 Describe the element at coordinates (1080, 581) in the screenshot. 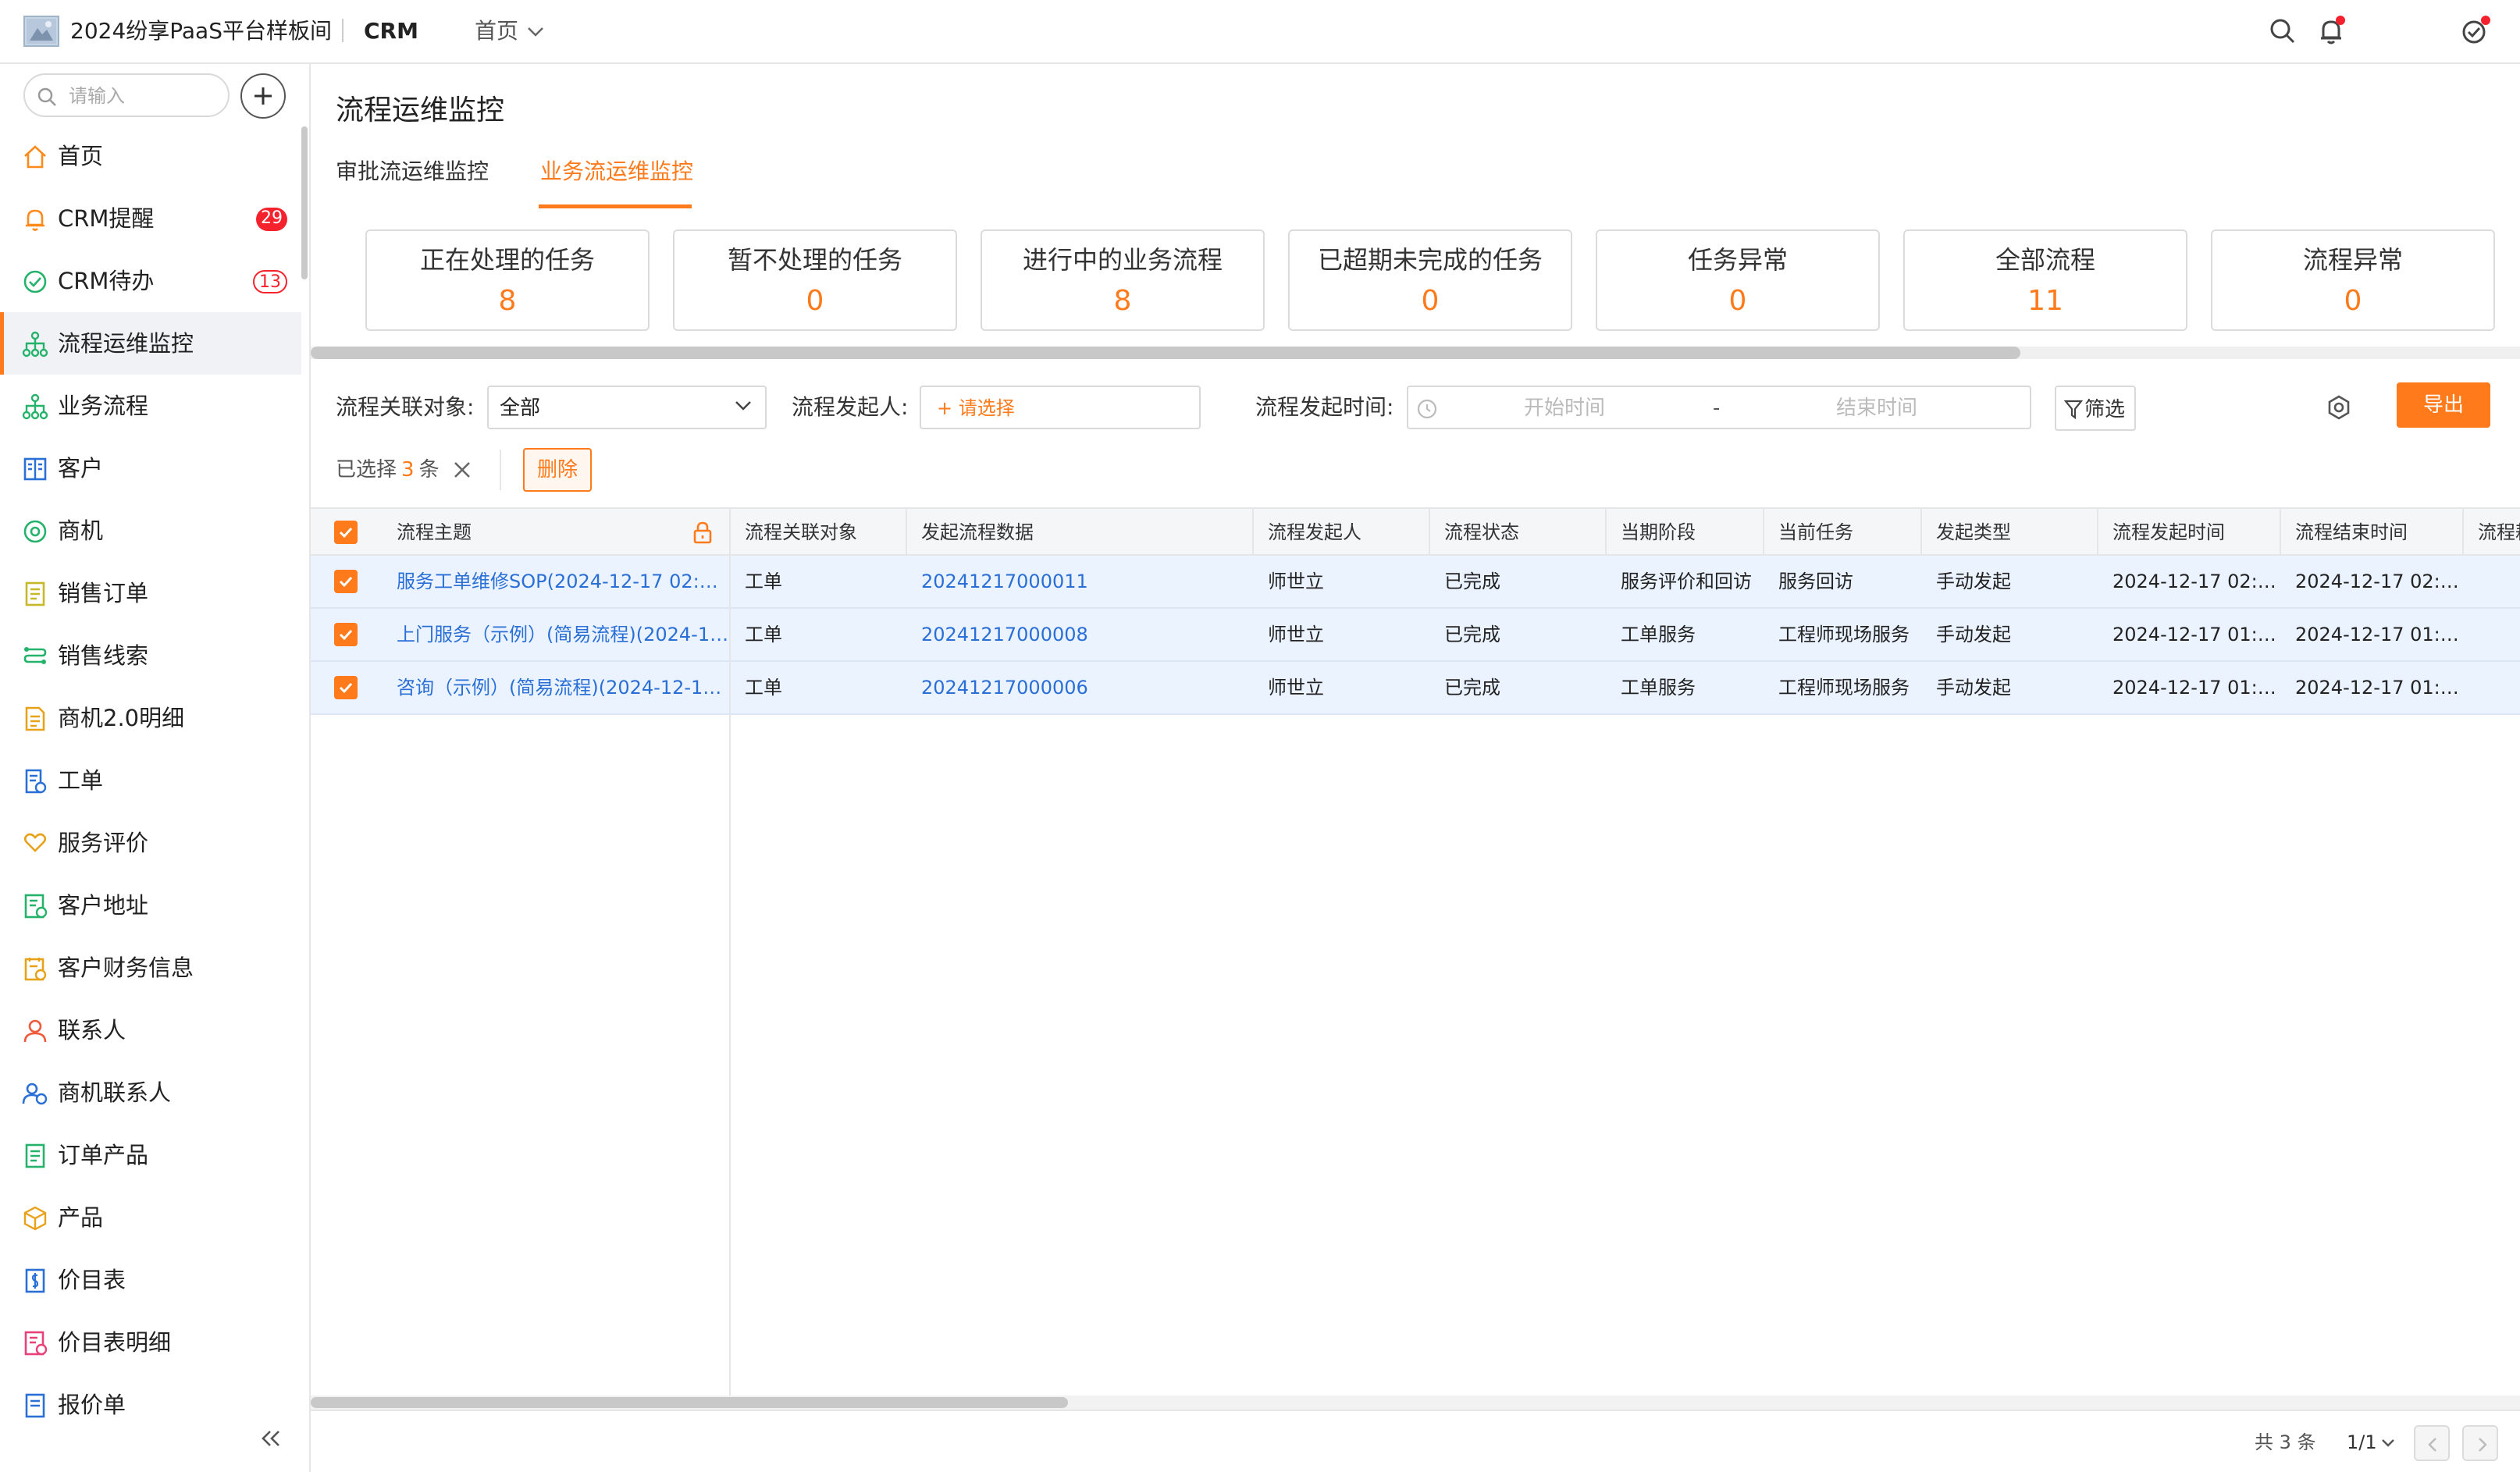

I see `row-source-data-link: 20241217000011` at that location.